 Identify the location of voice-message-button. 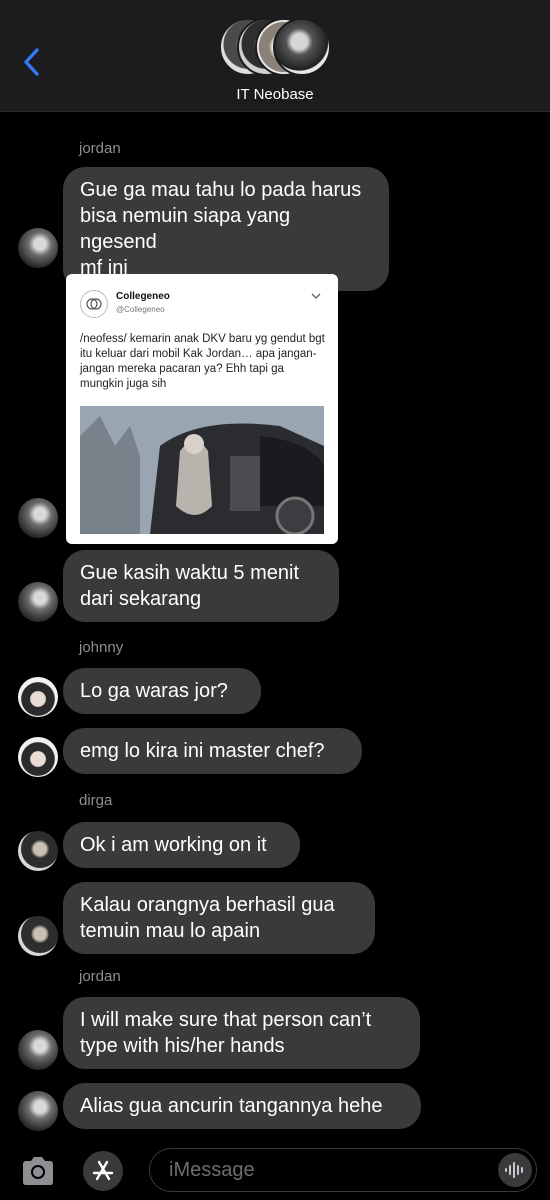
(515, 1170).